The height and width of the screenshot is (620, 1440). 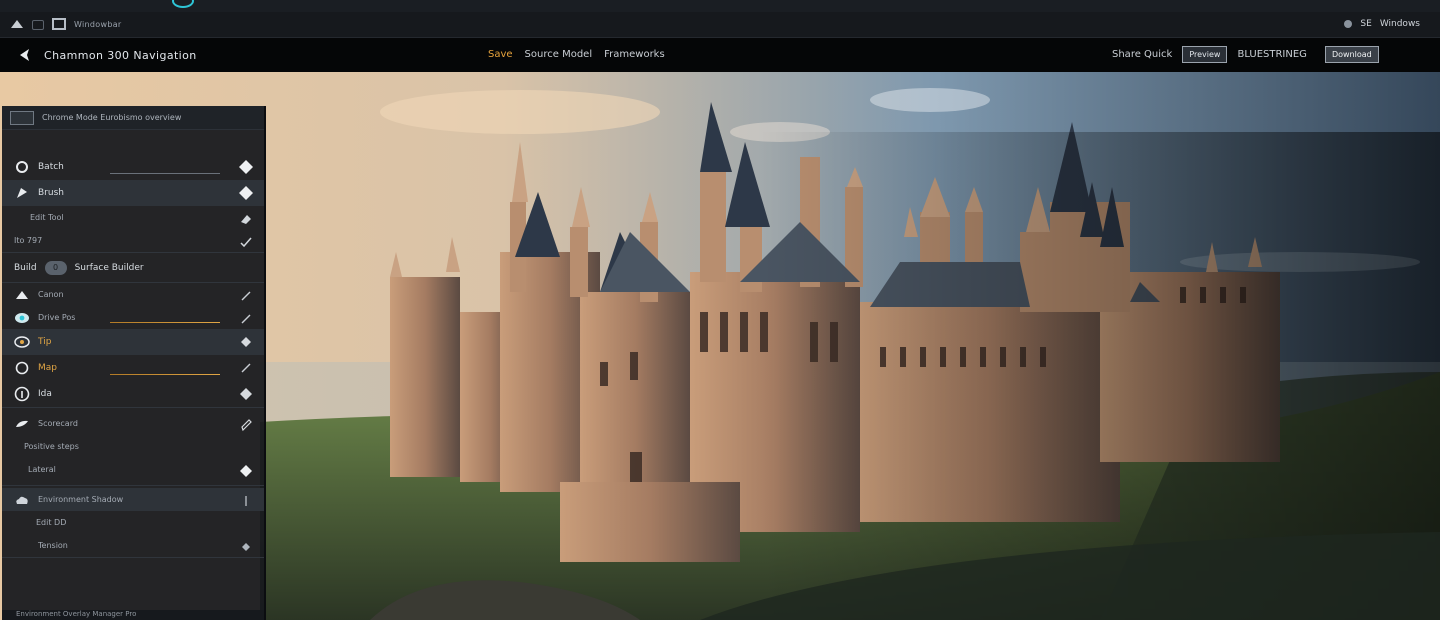 What do you see at coordinates (1366, 24) in the screenshot?
I see `toolbar-status: SE` at bounding box center [1366, 24].